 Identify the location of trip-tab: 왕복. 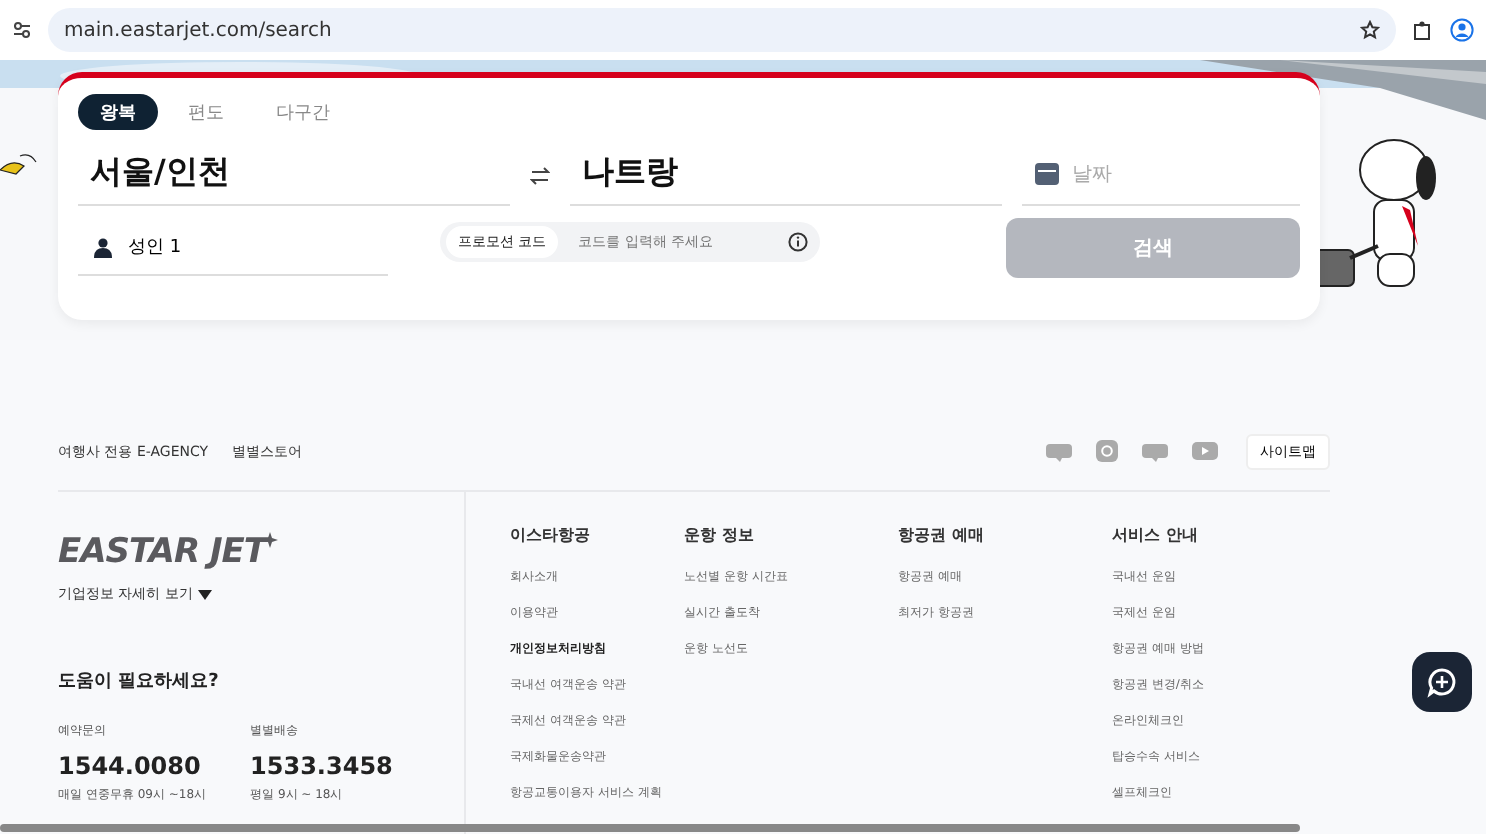
(118, 112).